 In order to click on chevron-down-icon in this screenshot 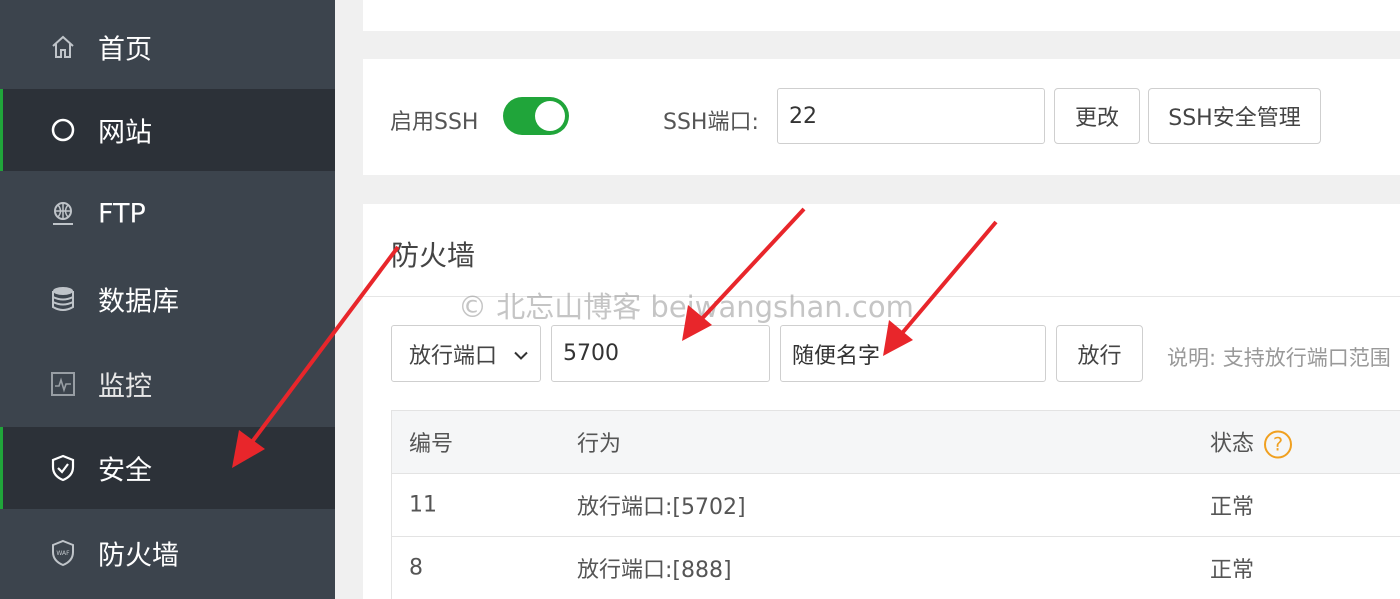, I will do `click(521, 353)`.